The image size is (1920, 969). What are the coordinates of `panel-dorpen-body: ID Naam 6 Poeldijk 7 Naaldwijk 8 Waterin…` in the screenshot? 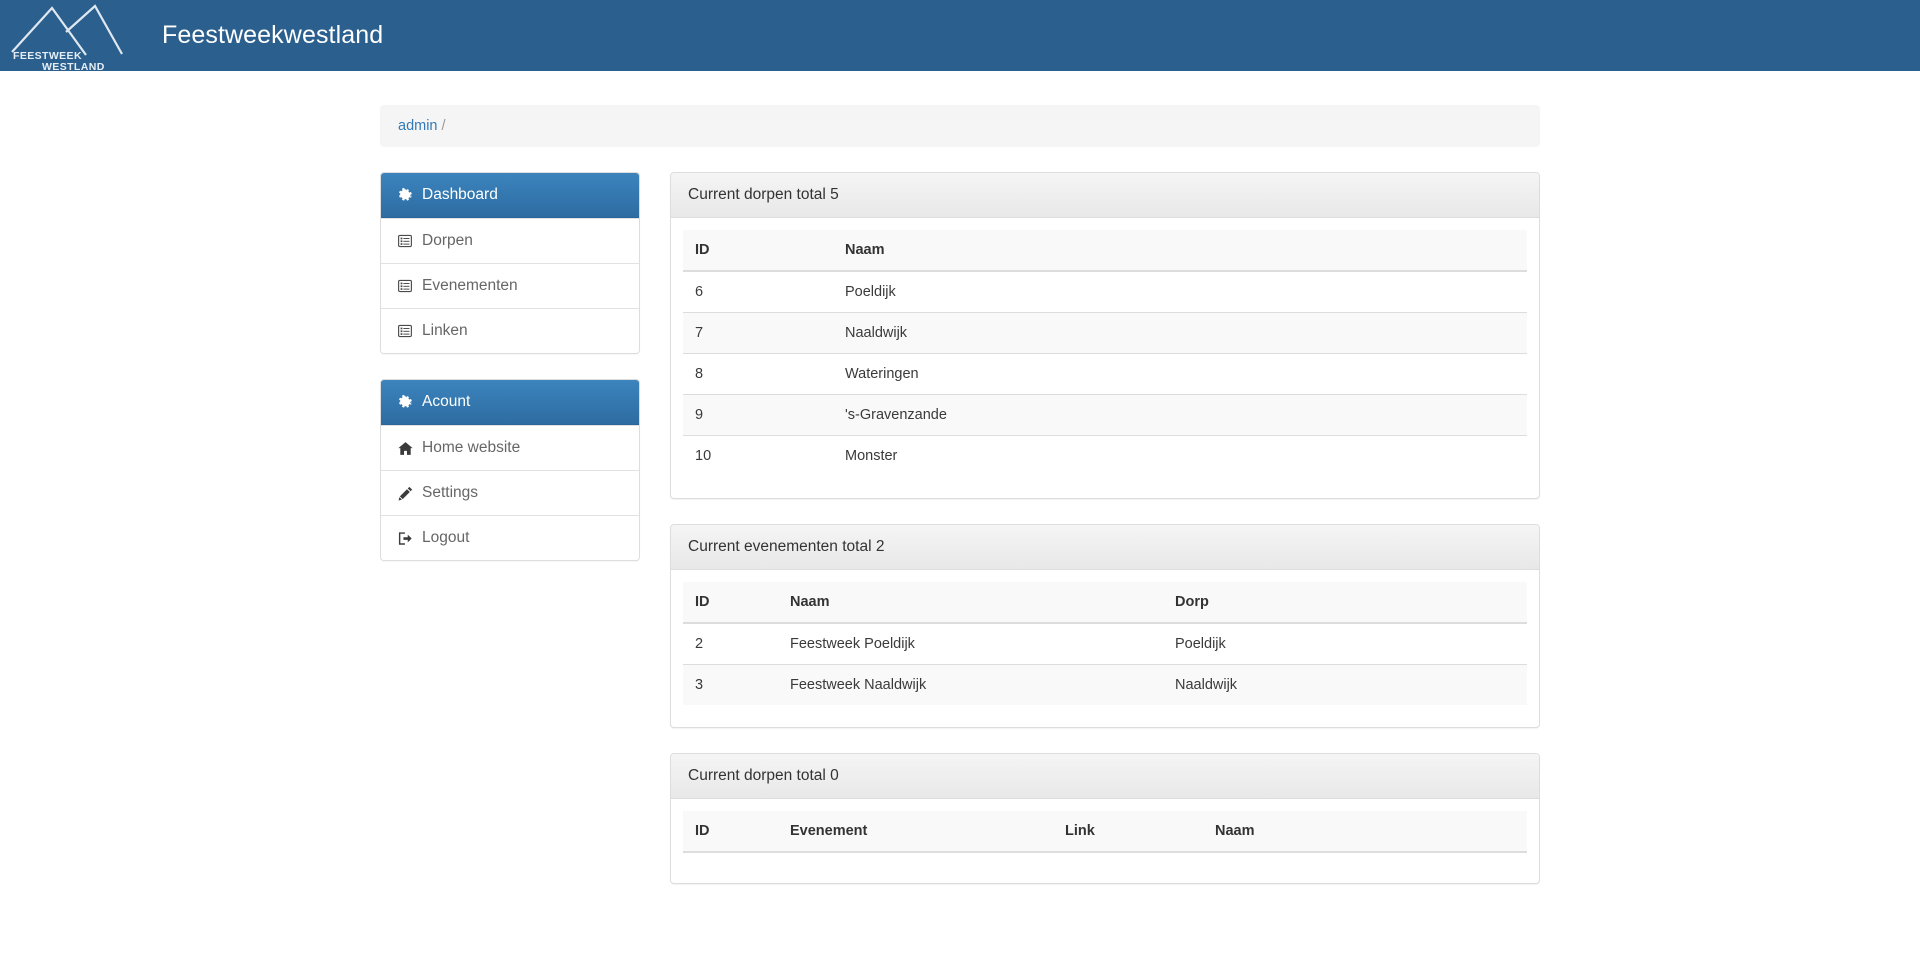 It's located at (1105, 358).